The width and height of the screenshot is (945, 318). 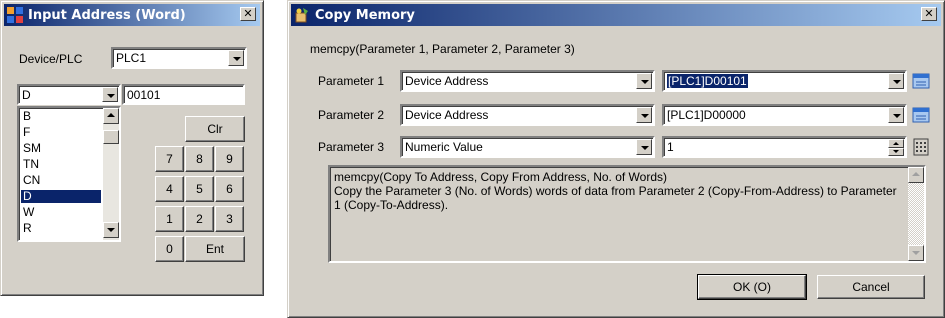 I want to click on list-item: F, so click(x=61, y=132).